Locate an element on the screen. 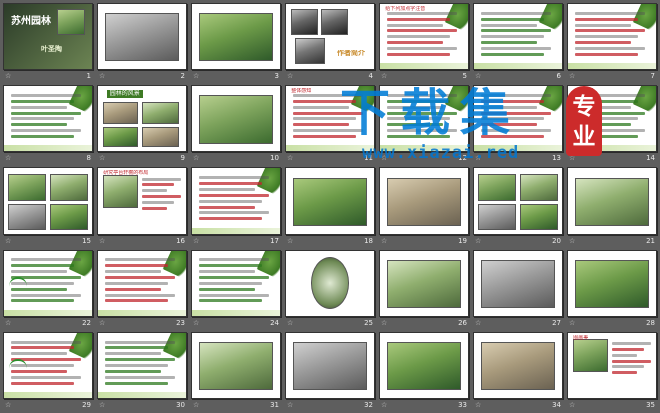 The image size is (660, 413). slide-thumbnail-cell: ☆ 24 is located at coordinates (236, 288).